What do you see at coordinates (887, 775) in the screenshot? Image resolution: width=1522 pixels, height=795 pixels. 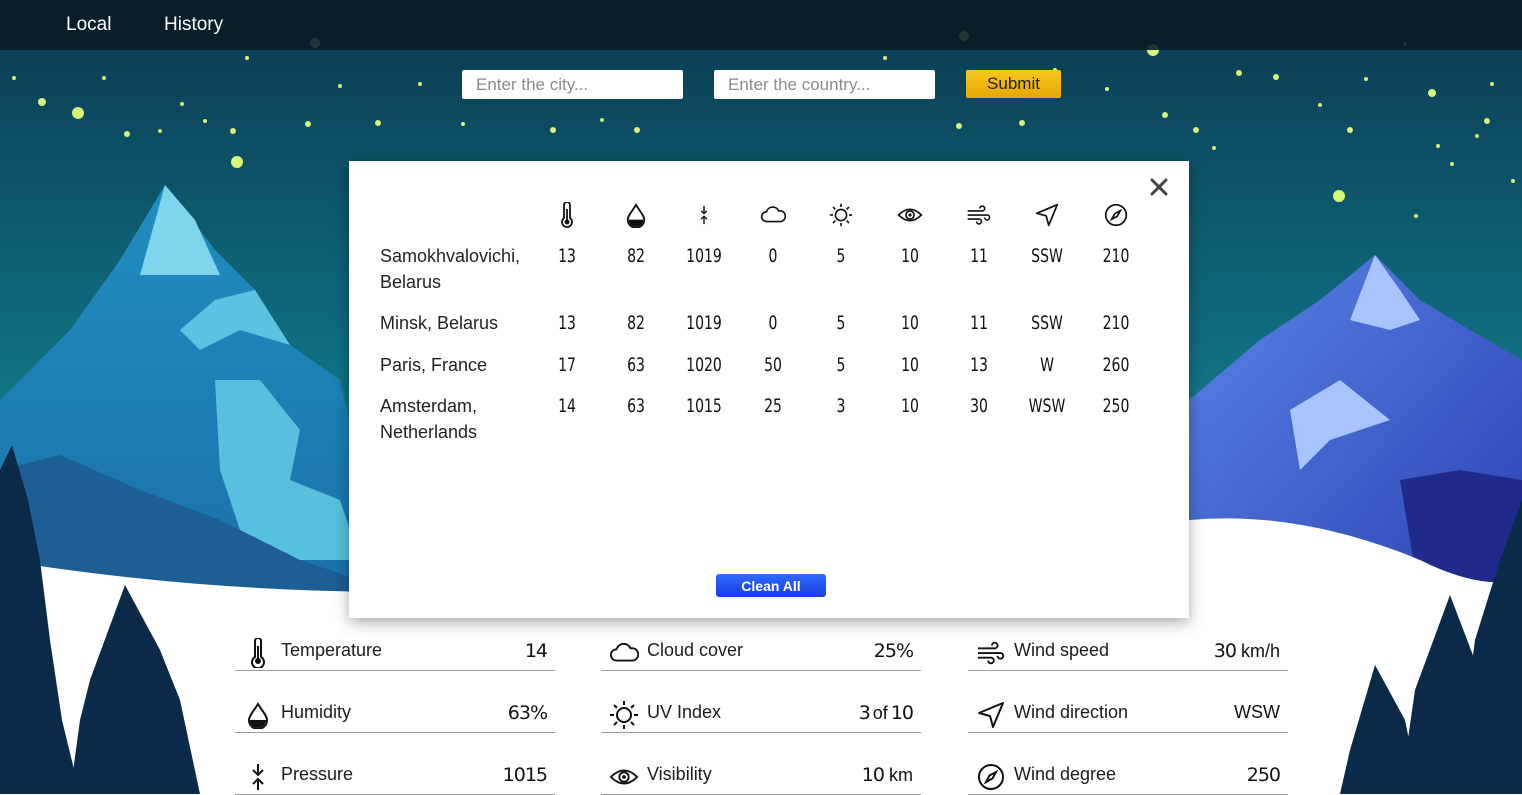 I see `stat-value: 10 km` at bounding box center [887, 775].